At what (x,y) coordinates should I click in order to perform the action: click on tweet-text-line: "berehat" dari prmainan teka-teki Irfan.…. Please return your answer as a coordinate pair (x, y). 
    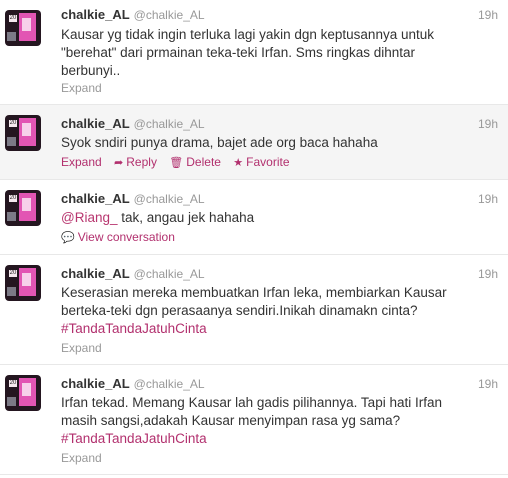
    Looking at the image, I should click on (238, 52).